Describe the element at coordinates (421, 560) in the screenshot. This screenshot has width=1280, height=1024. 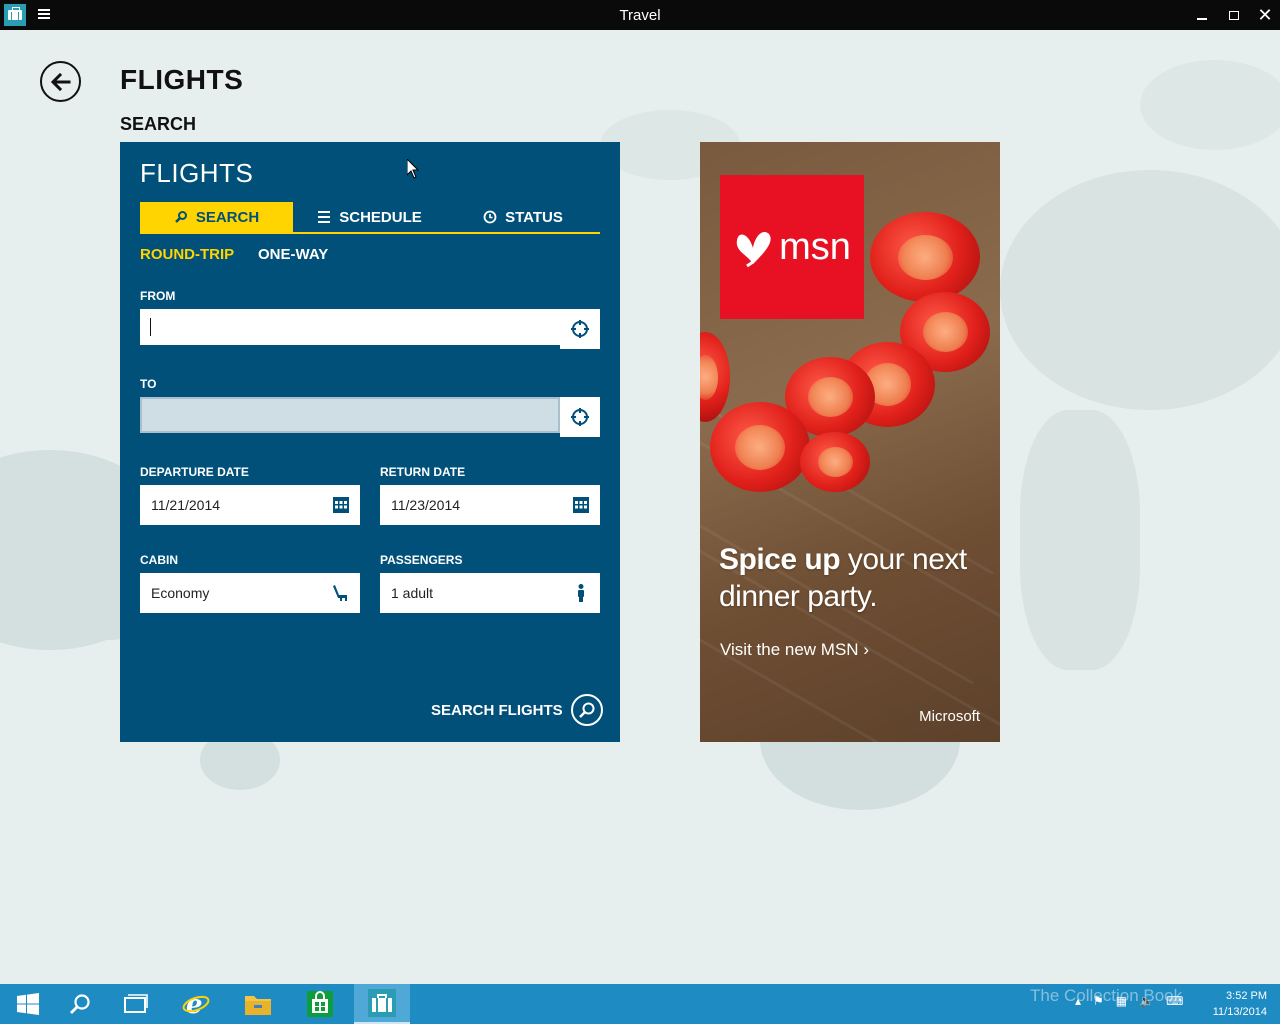
I see `passengers-label: PASSENGERS` at that location.